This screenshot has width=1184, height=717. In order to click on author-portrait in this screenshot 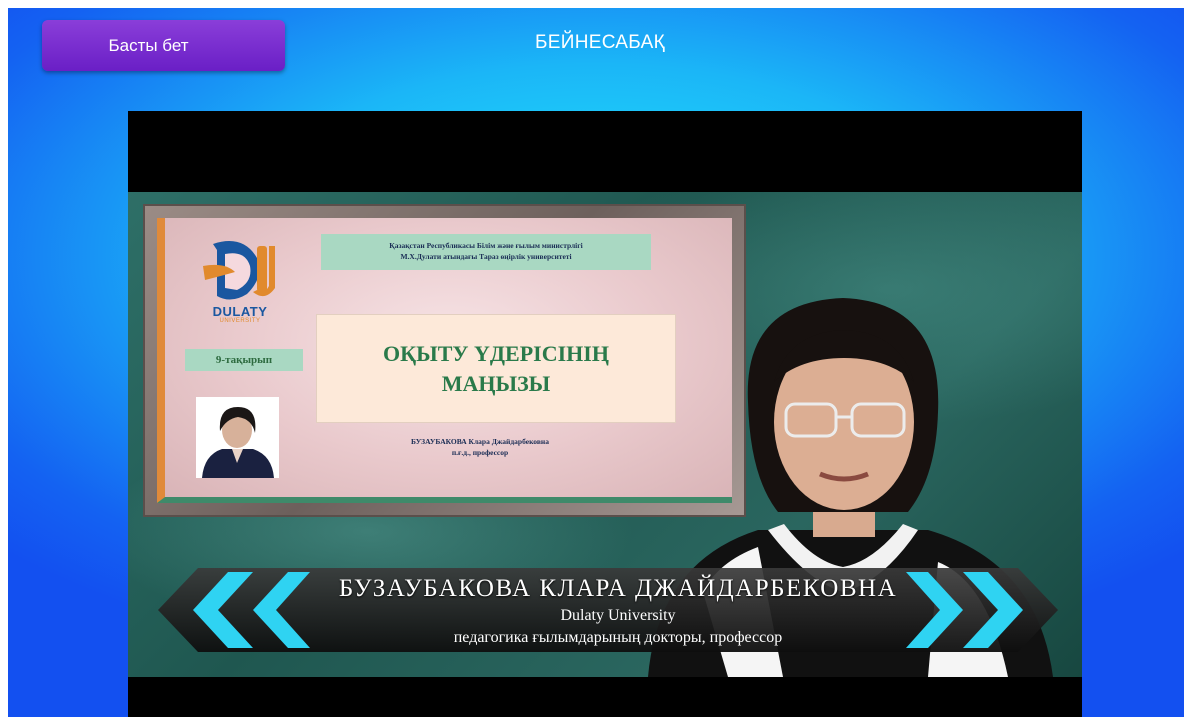, I will do `click(237, 437)`.